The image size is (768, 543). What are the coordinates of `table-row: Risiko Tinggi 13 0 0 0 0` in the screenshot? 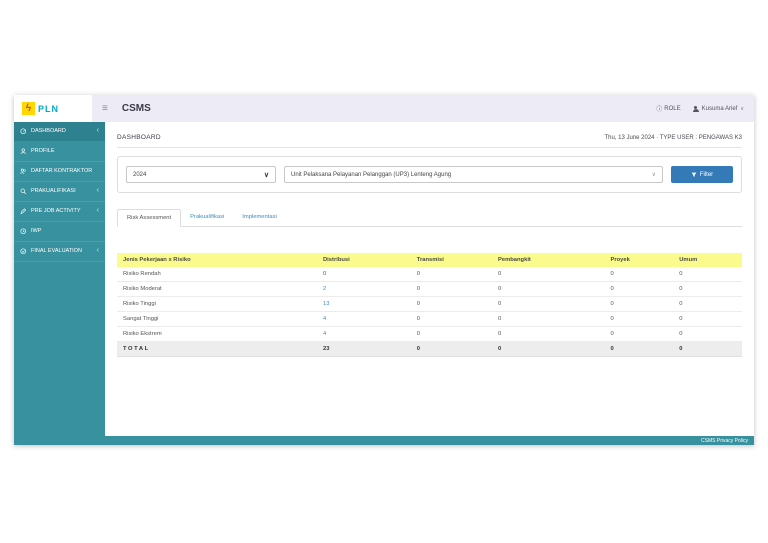 It's located at (429, 304).